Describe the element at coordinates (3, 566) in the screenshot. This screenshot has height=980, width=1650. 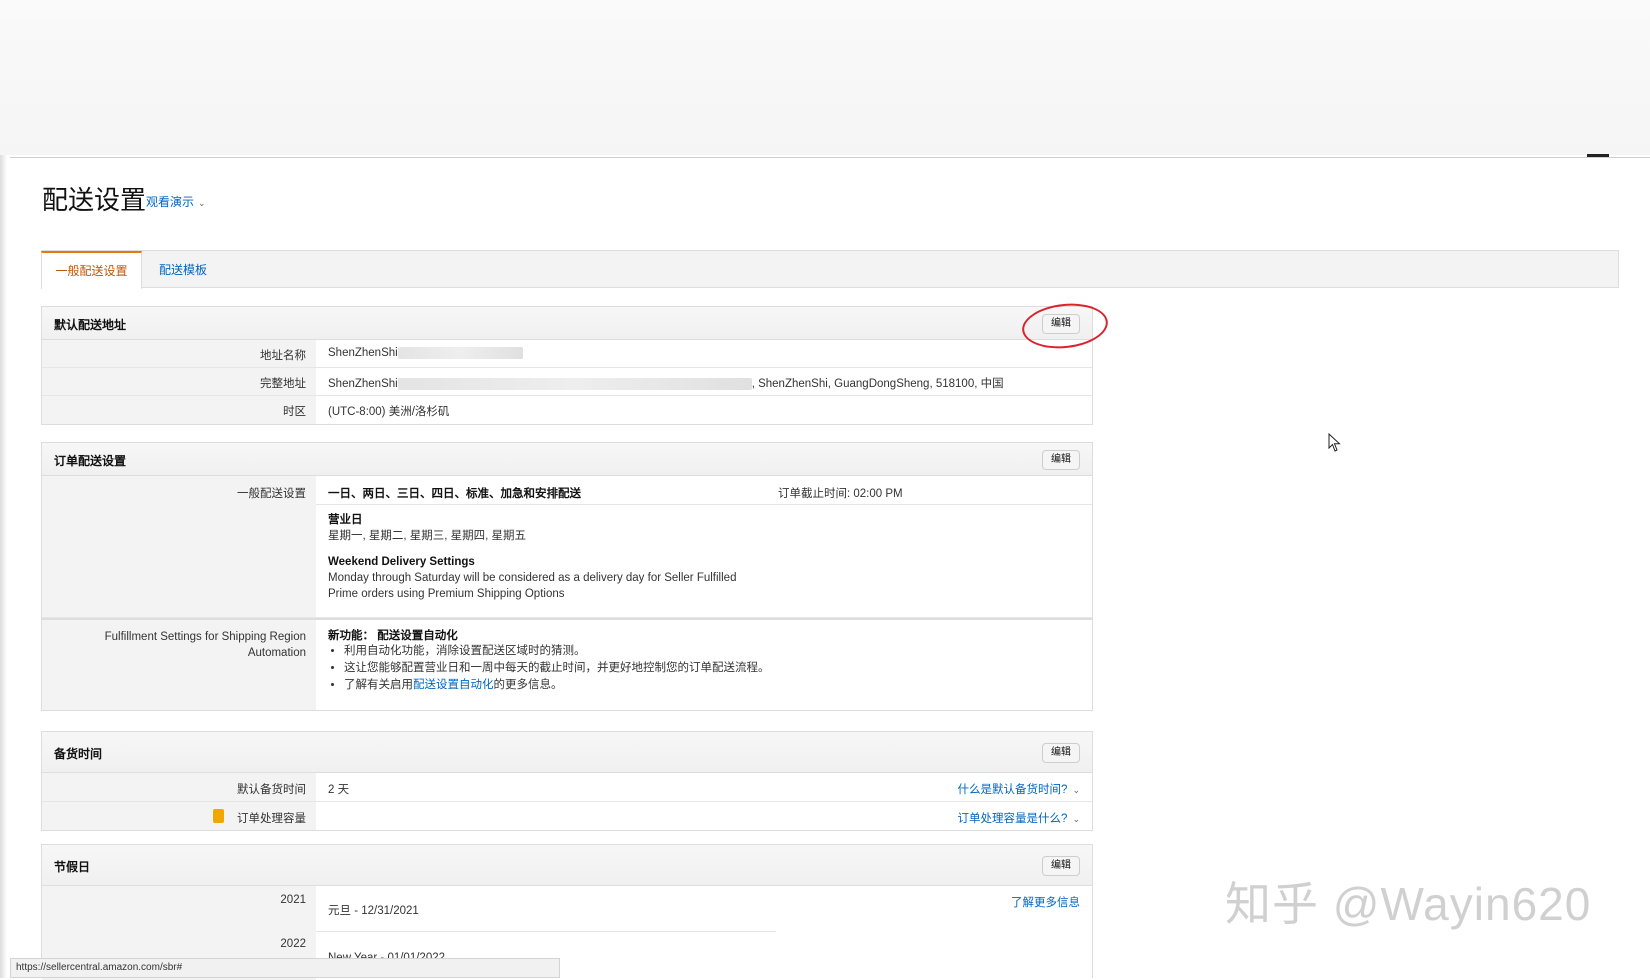
I see `left-edge-shadow` at that location.